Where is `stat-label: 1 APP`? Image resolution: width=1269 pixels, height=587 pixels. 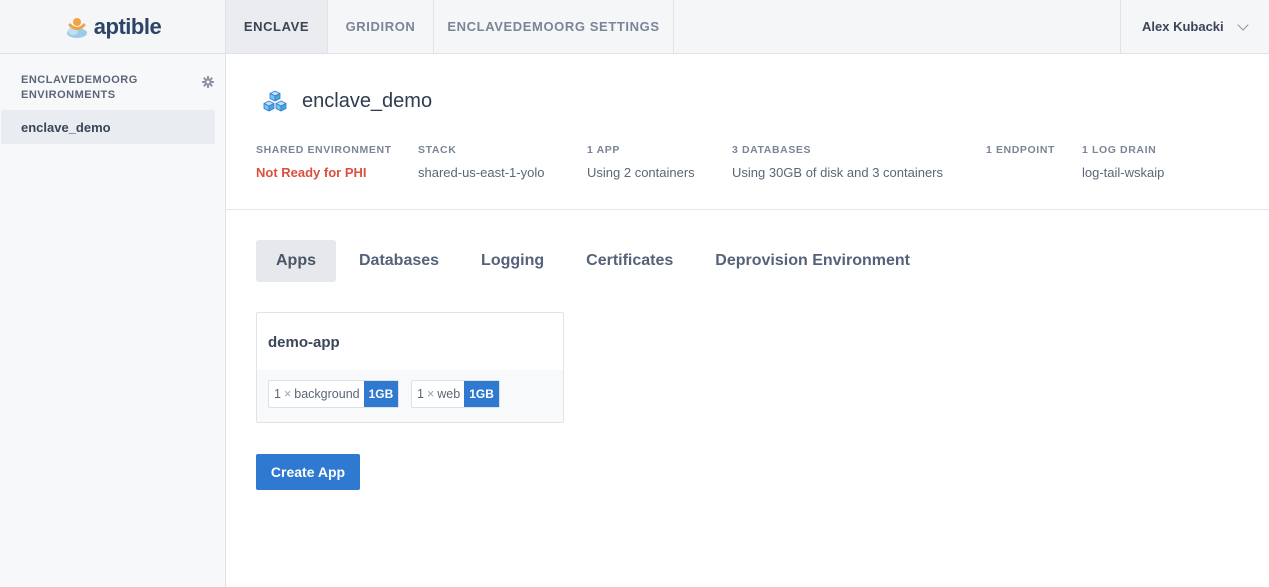
stat-label: 1 APP is located at coordinates (603, 150).